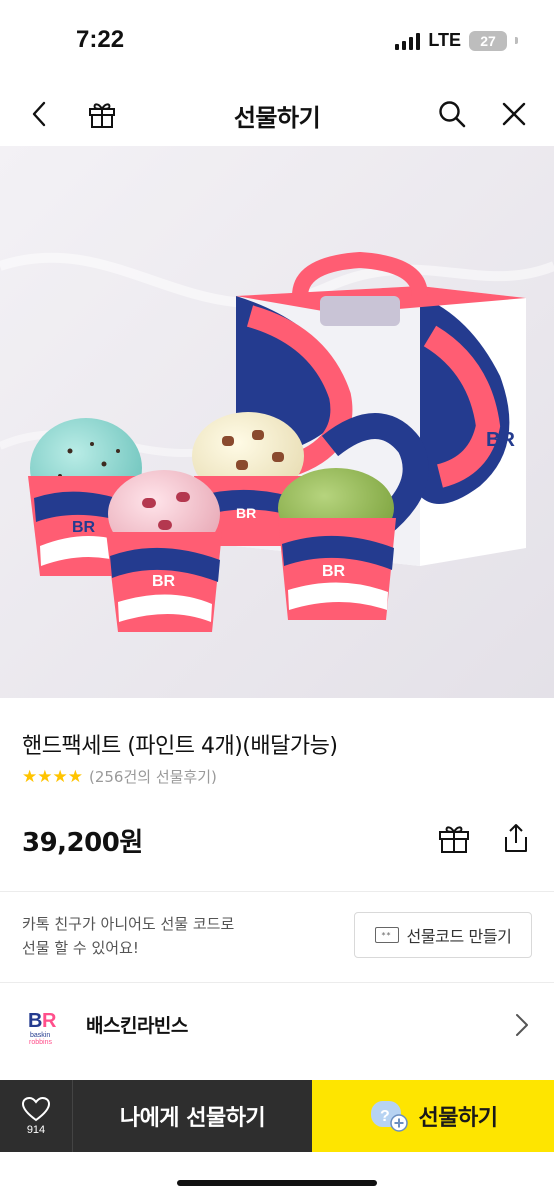 This screenshot has height=1200, width=554. I want to click on battery-tip, so click(516, 40).